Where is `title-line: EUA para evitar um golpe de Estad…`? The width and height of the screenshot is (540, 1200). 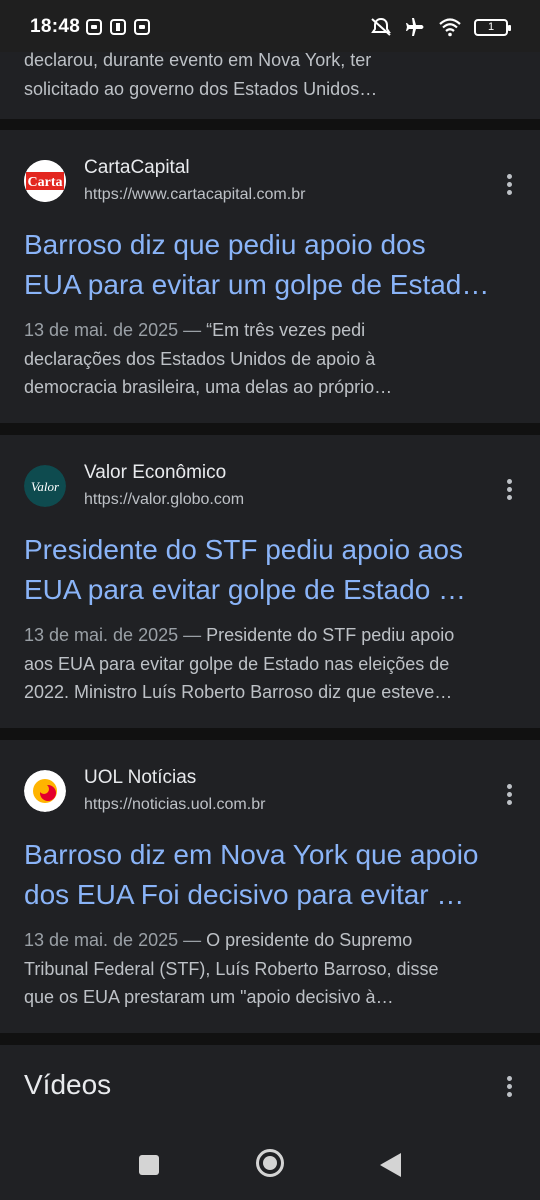 title-line: EUA para evitar um golpe de Estad… is located at coordinates (257, 284).